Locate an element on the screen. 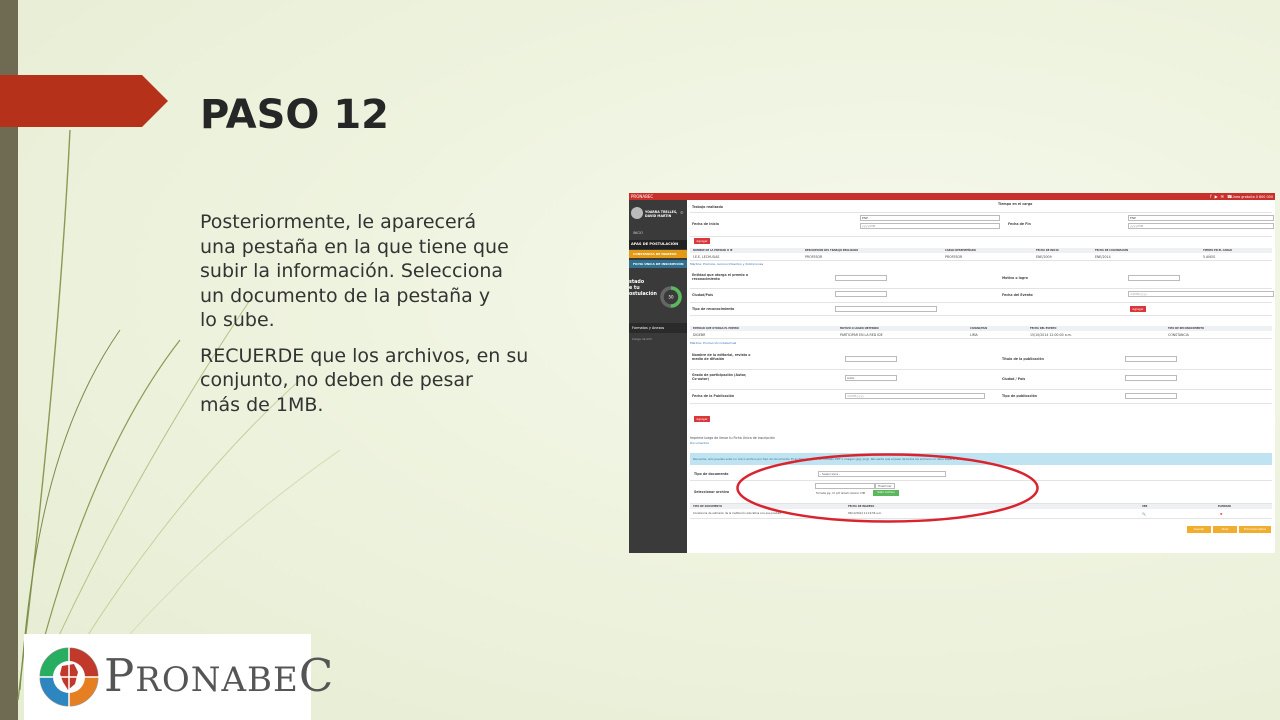 The width and height of the screenshot is (1280, 720). text-line: más de 1MB. is located at coordinates (262, 404).